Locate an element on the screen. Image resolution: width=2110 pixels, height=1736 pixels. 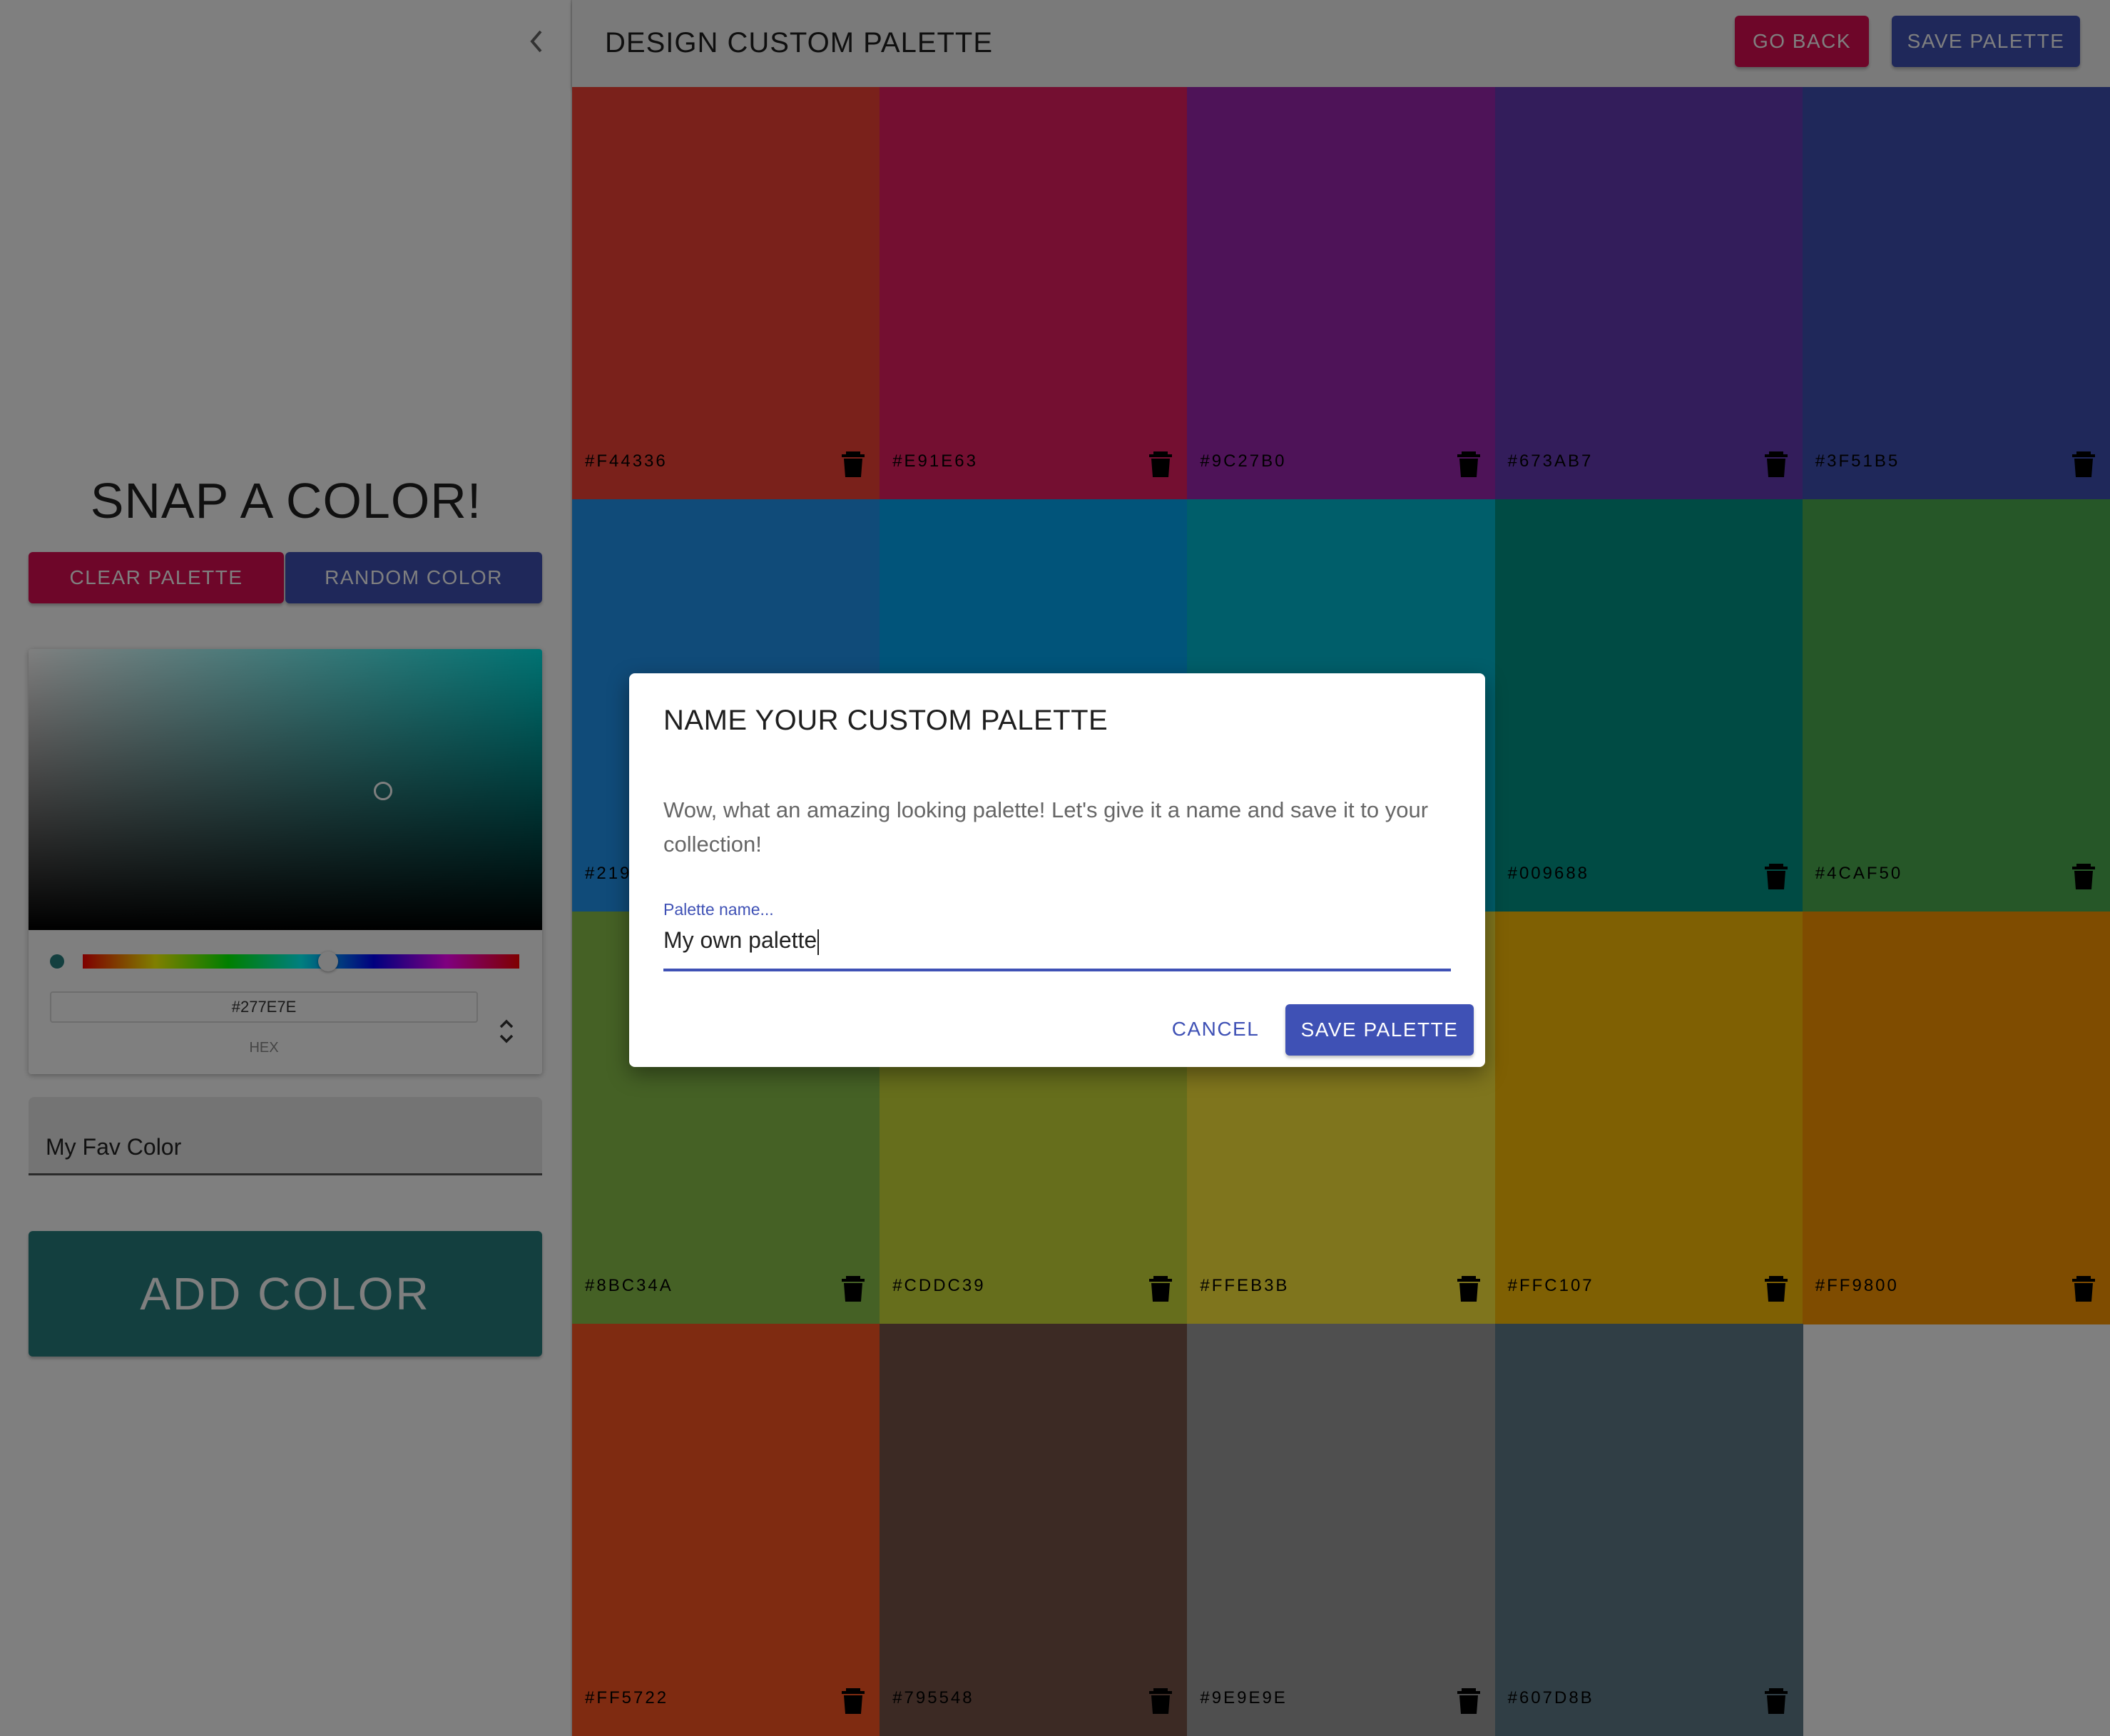
palette-name-value: My own palette is located at coordinates (740, 940).